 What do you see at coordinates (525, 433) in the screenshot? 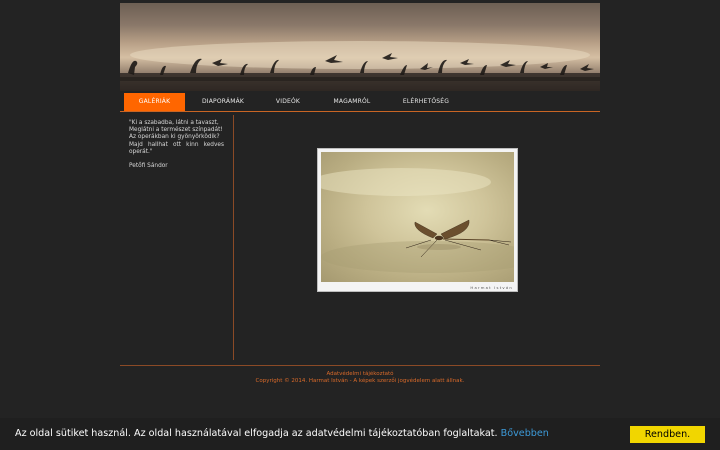
I see `cookie-more-link: Bővebben` at bounding box center [525, 433].